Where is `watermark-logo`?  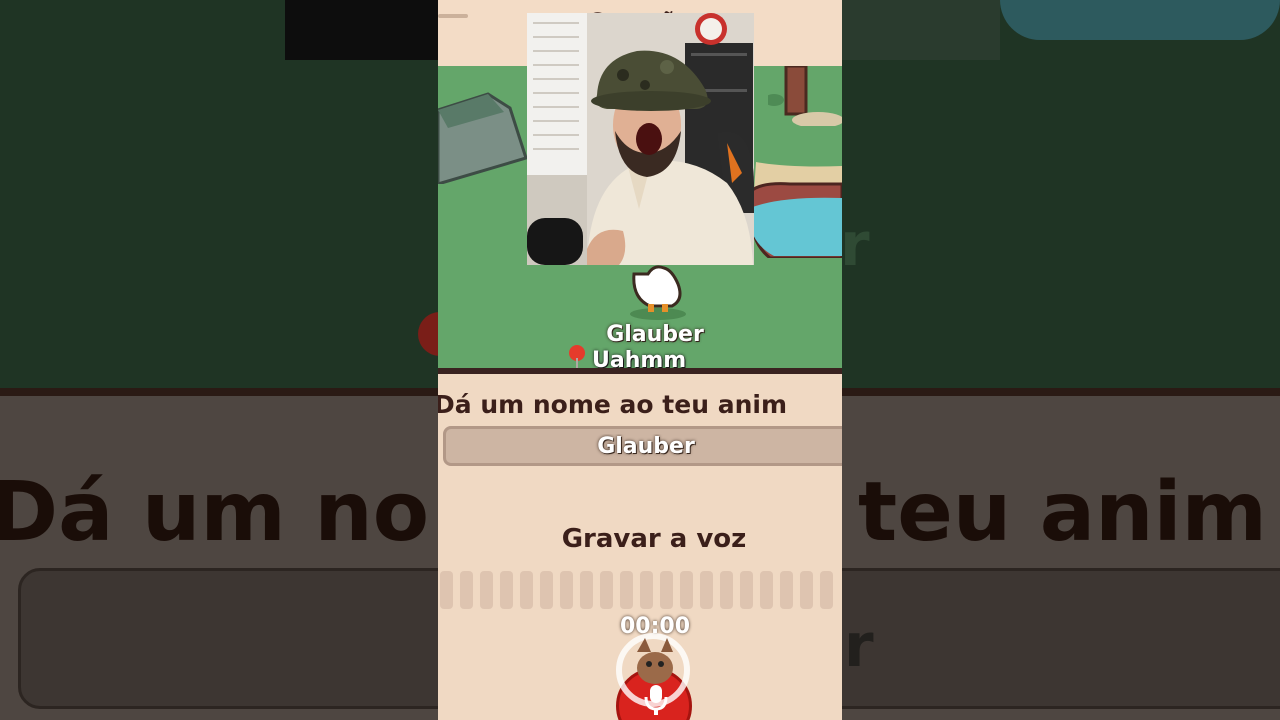
watermark-logo is located at coordinates (653, 670).